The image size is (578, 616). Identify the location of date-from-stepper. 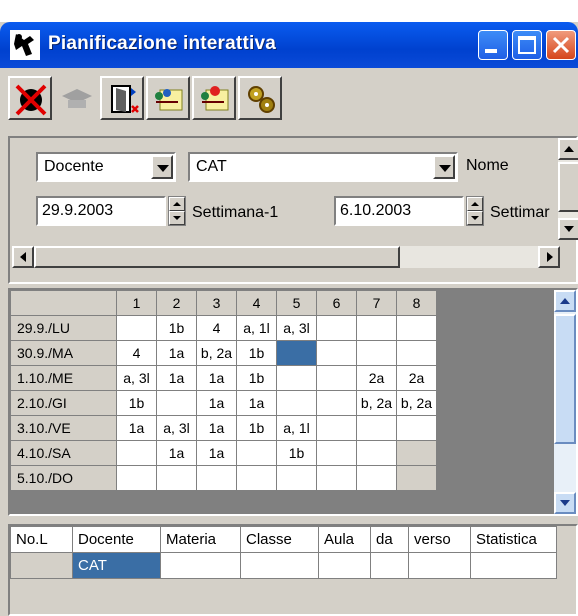
(177, 211).